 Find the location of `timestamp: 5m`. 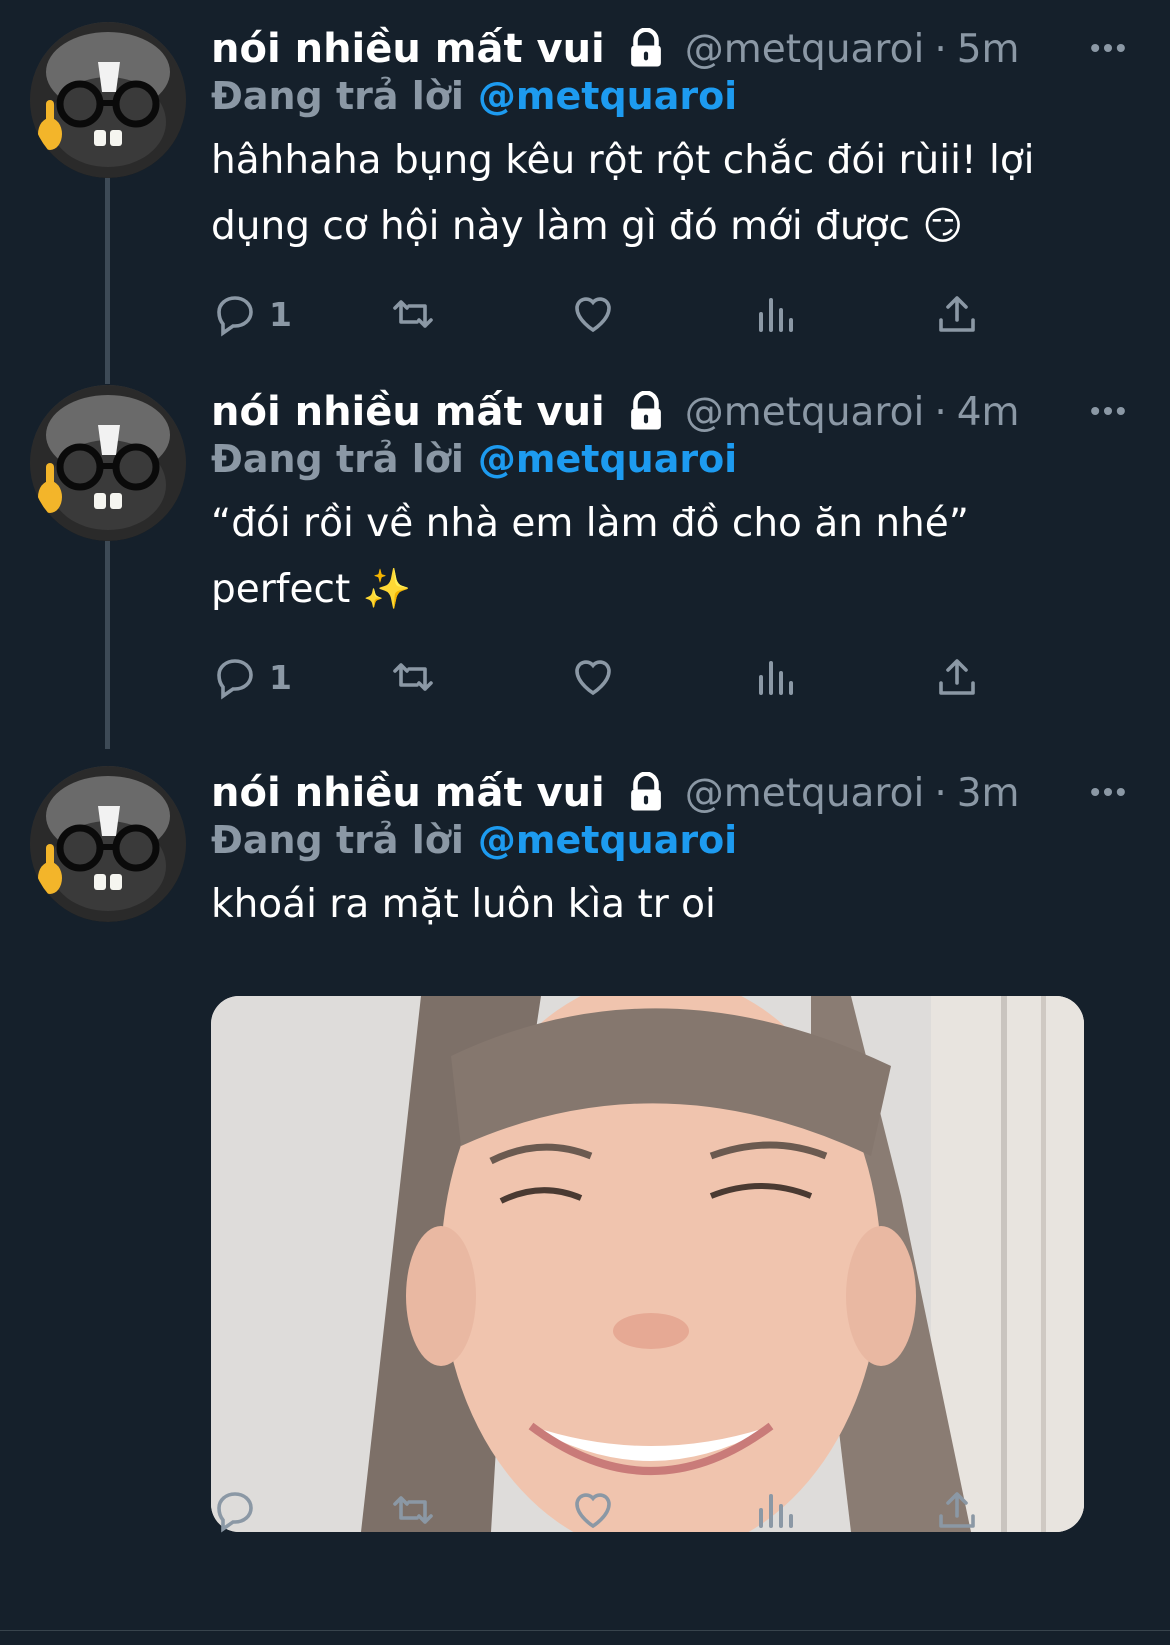

timestamp: 5m is located at coordinates (988, 49).